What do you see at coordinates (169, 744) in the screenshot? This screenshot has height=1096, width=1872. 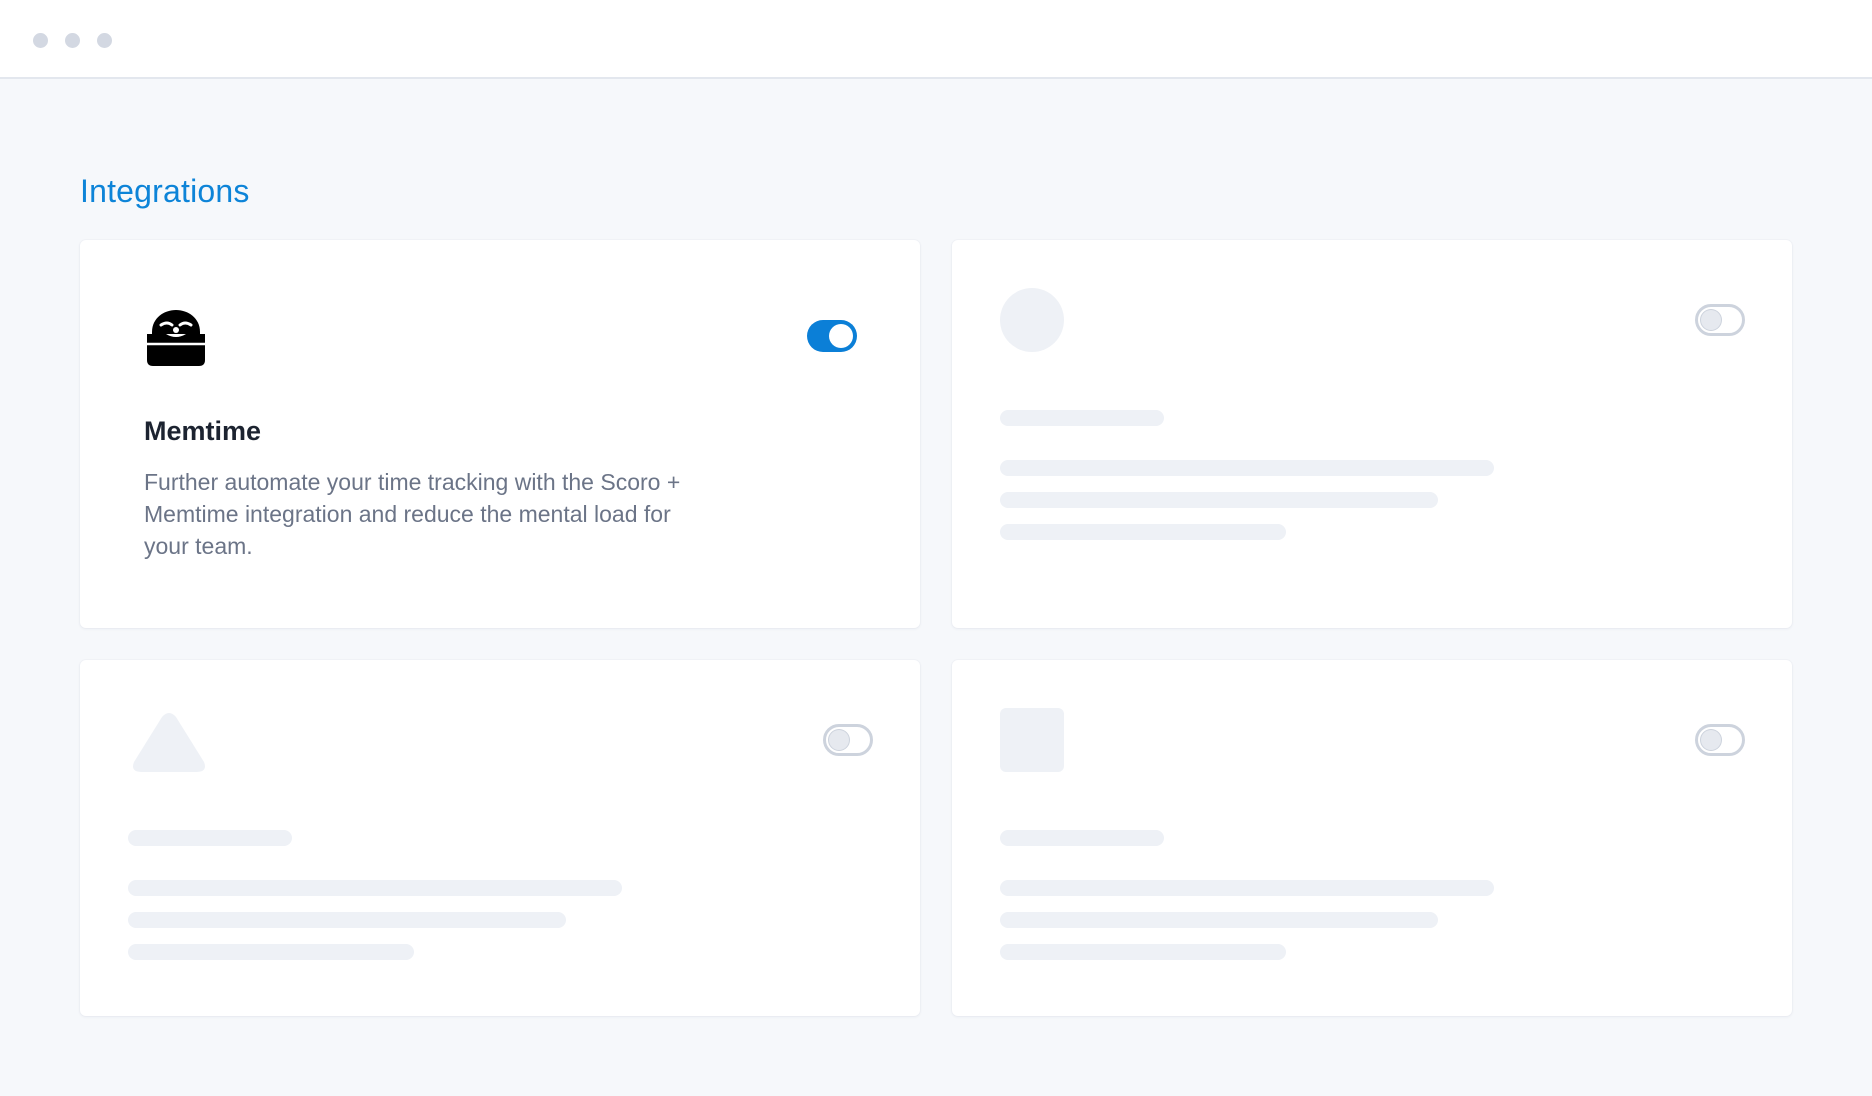 I see `triangle-placeholder-icon` at bounding box center [169, 744].